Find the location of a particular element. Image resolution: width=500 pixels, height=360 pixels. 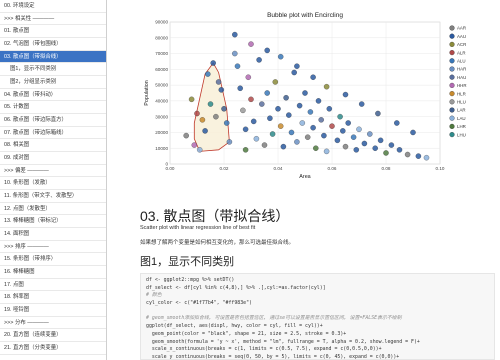

code-line: df <- ggplot2::mpg %>% setDT() is located at coordinates (190, 280).